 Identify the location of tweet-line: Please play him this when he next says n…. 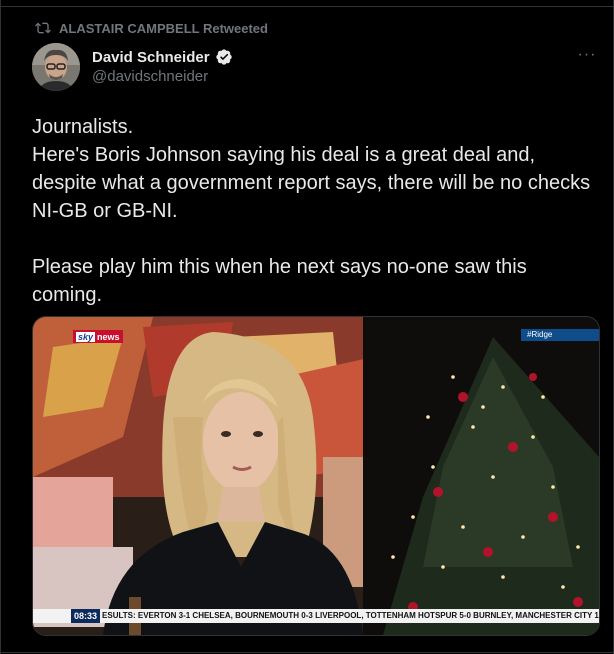
(279, 281).